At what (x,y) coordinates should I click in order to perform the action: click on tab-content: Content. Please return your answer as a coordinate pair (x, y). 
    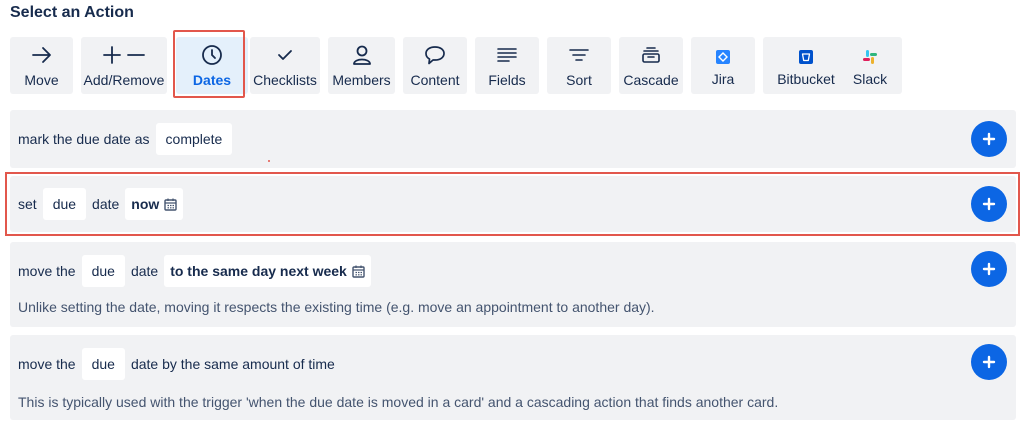
    Looking at the image, I should click on (435, 65).